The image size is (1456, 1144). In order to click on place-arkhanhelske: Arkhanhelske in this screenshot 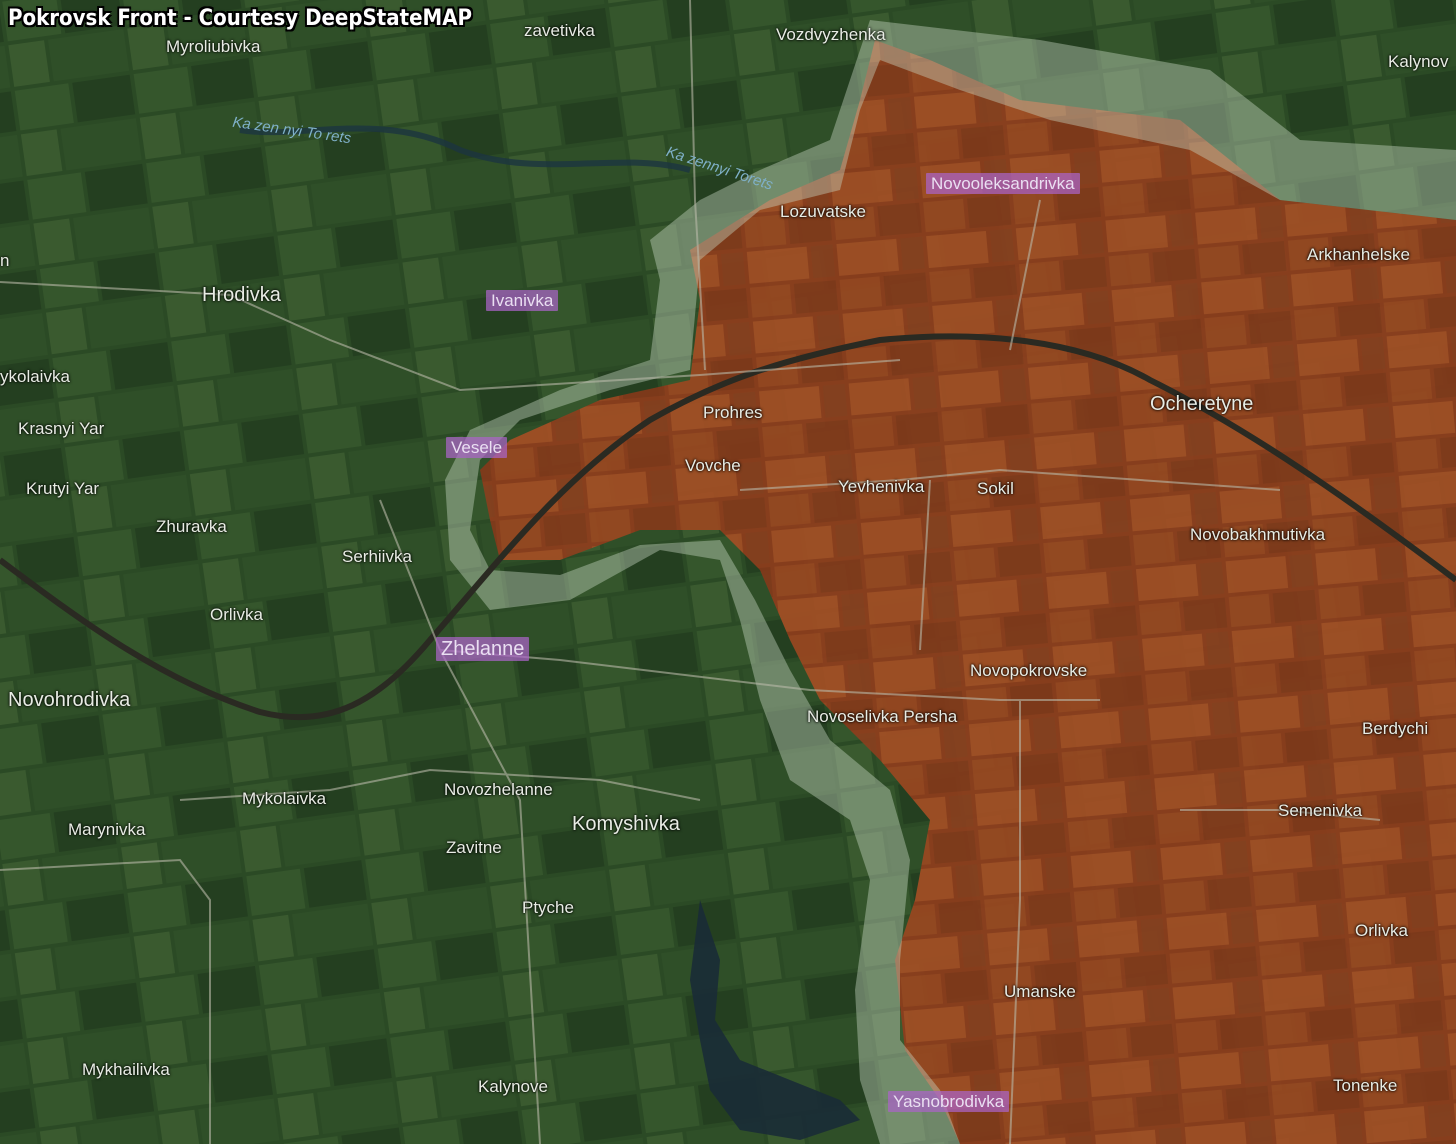, I will do `click(1358, 254)`.